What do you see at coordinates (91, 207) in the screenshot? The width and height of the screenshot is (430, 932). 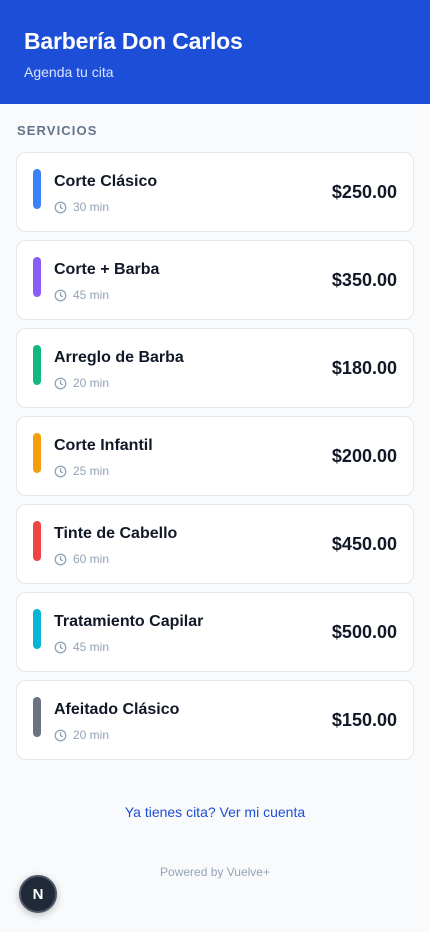 I see `duration-text: 30 min` at bounding box center [91, 207].